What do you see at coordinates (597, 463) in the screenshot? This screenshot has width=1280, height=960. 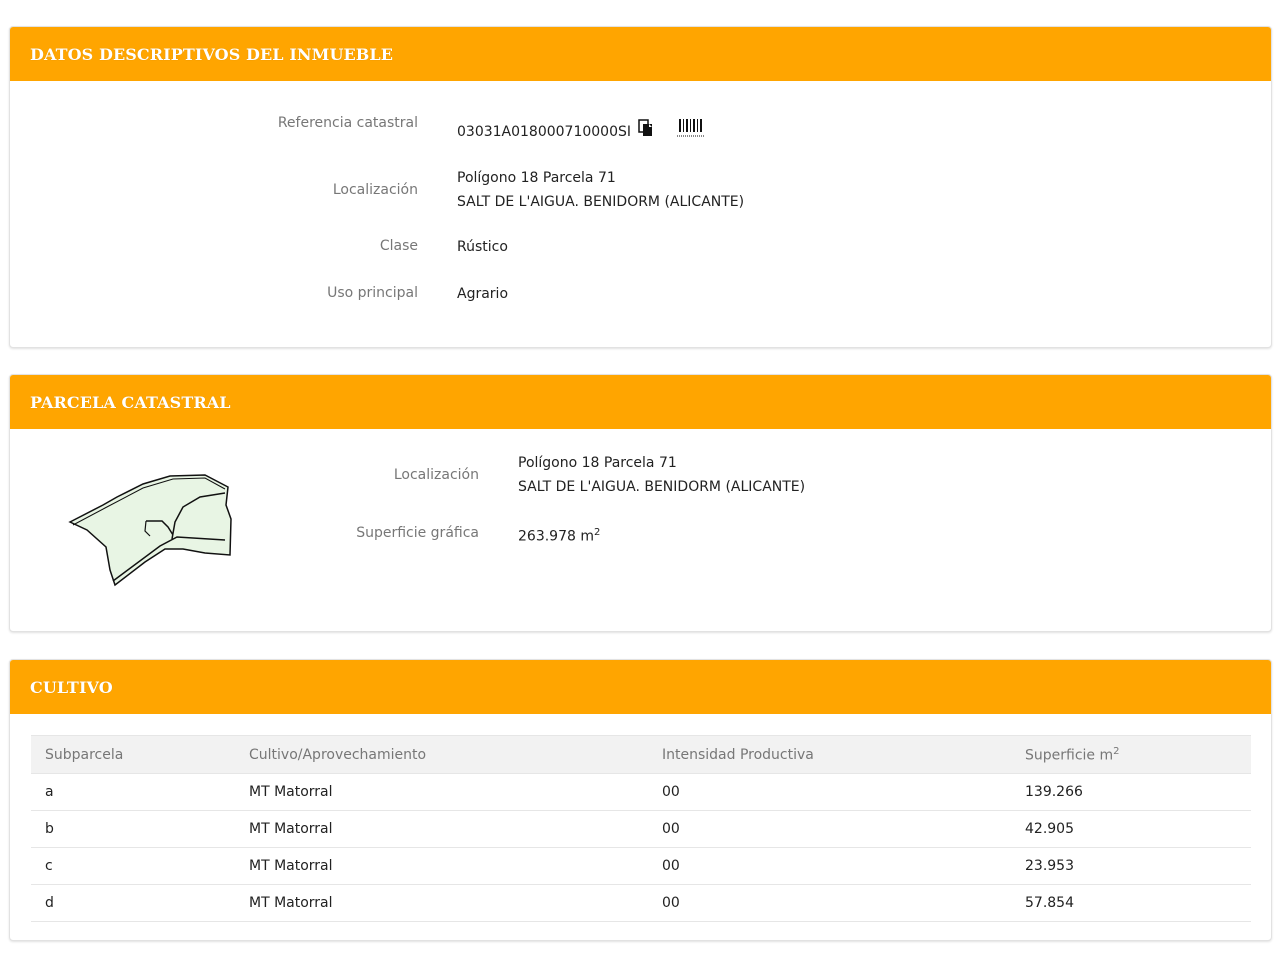 I see `parcela-localizacion-line1: Polígono 18 Parcela 71` at bounding box center [597, 463].